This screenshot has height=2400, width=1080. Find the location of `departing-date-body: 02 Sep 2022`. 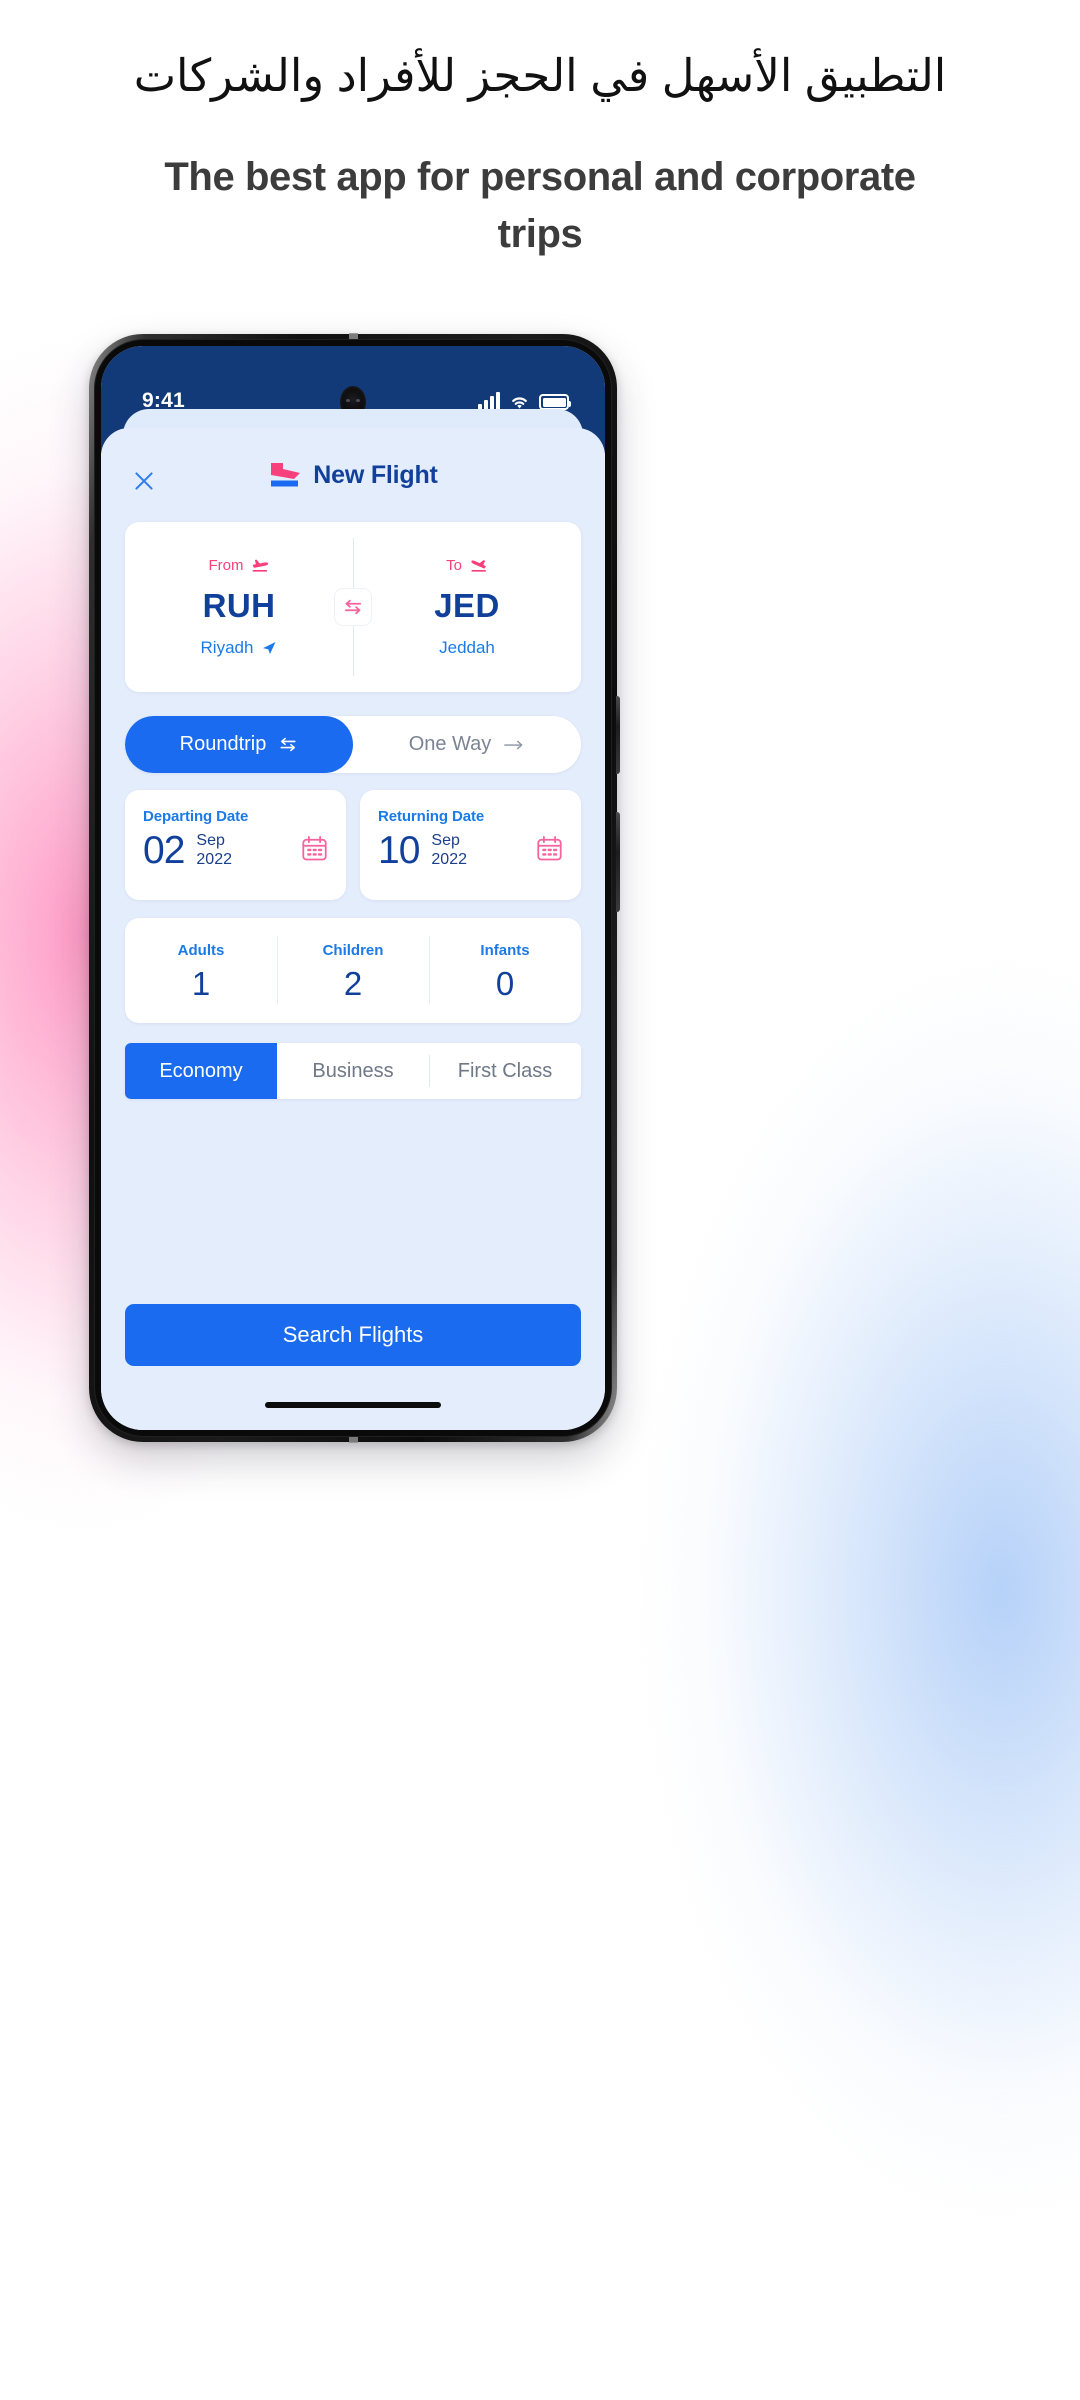

departing-date-body: 02 Sep 2022 is located at coordinates (237, 850).